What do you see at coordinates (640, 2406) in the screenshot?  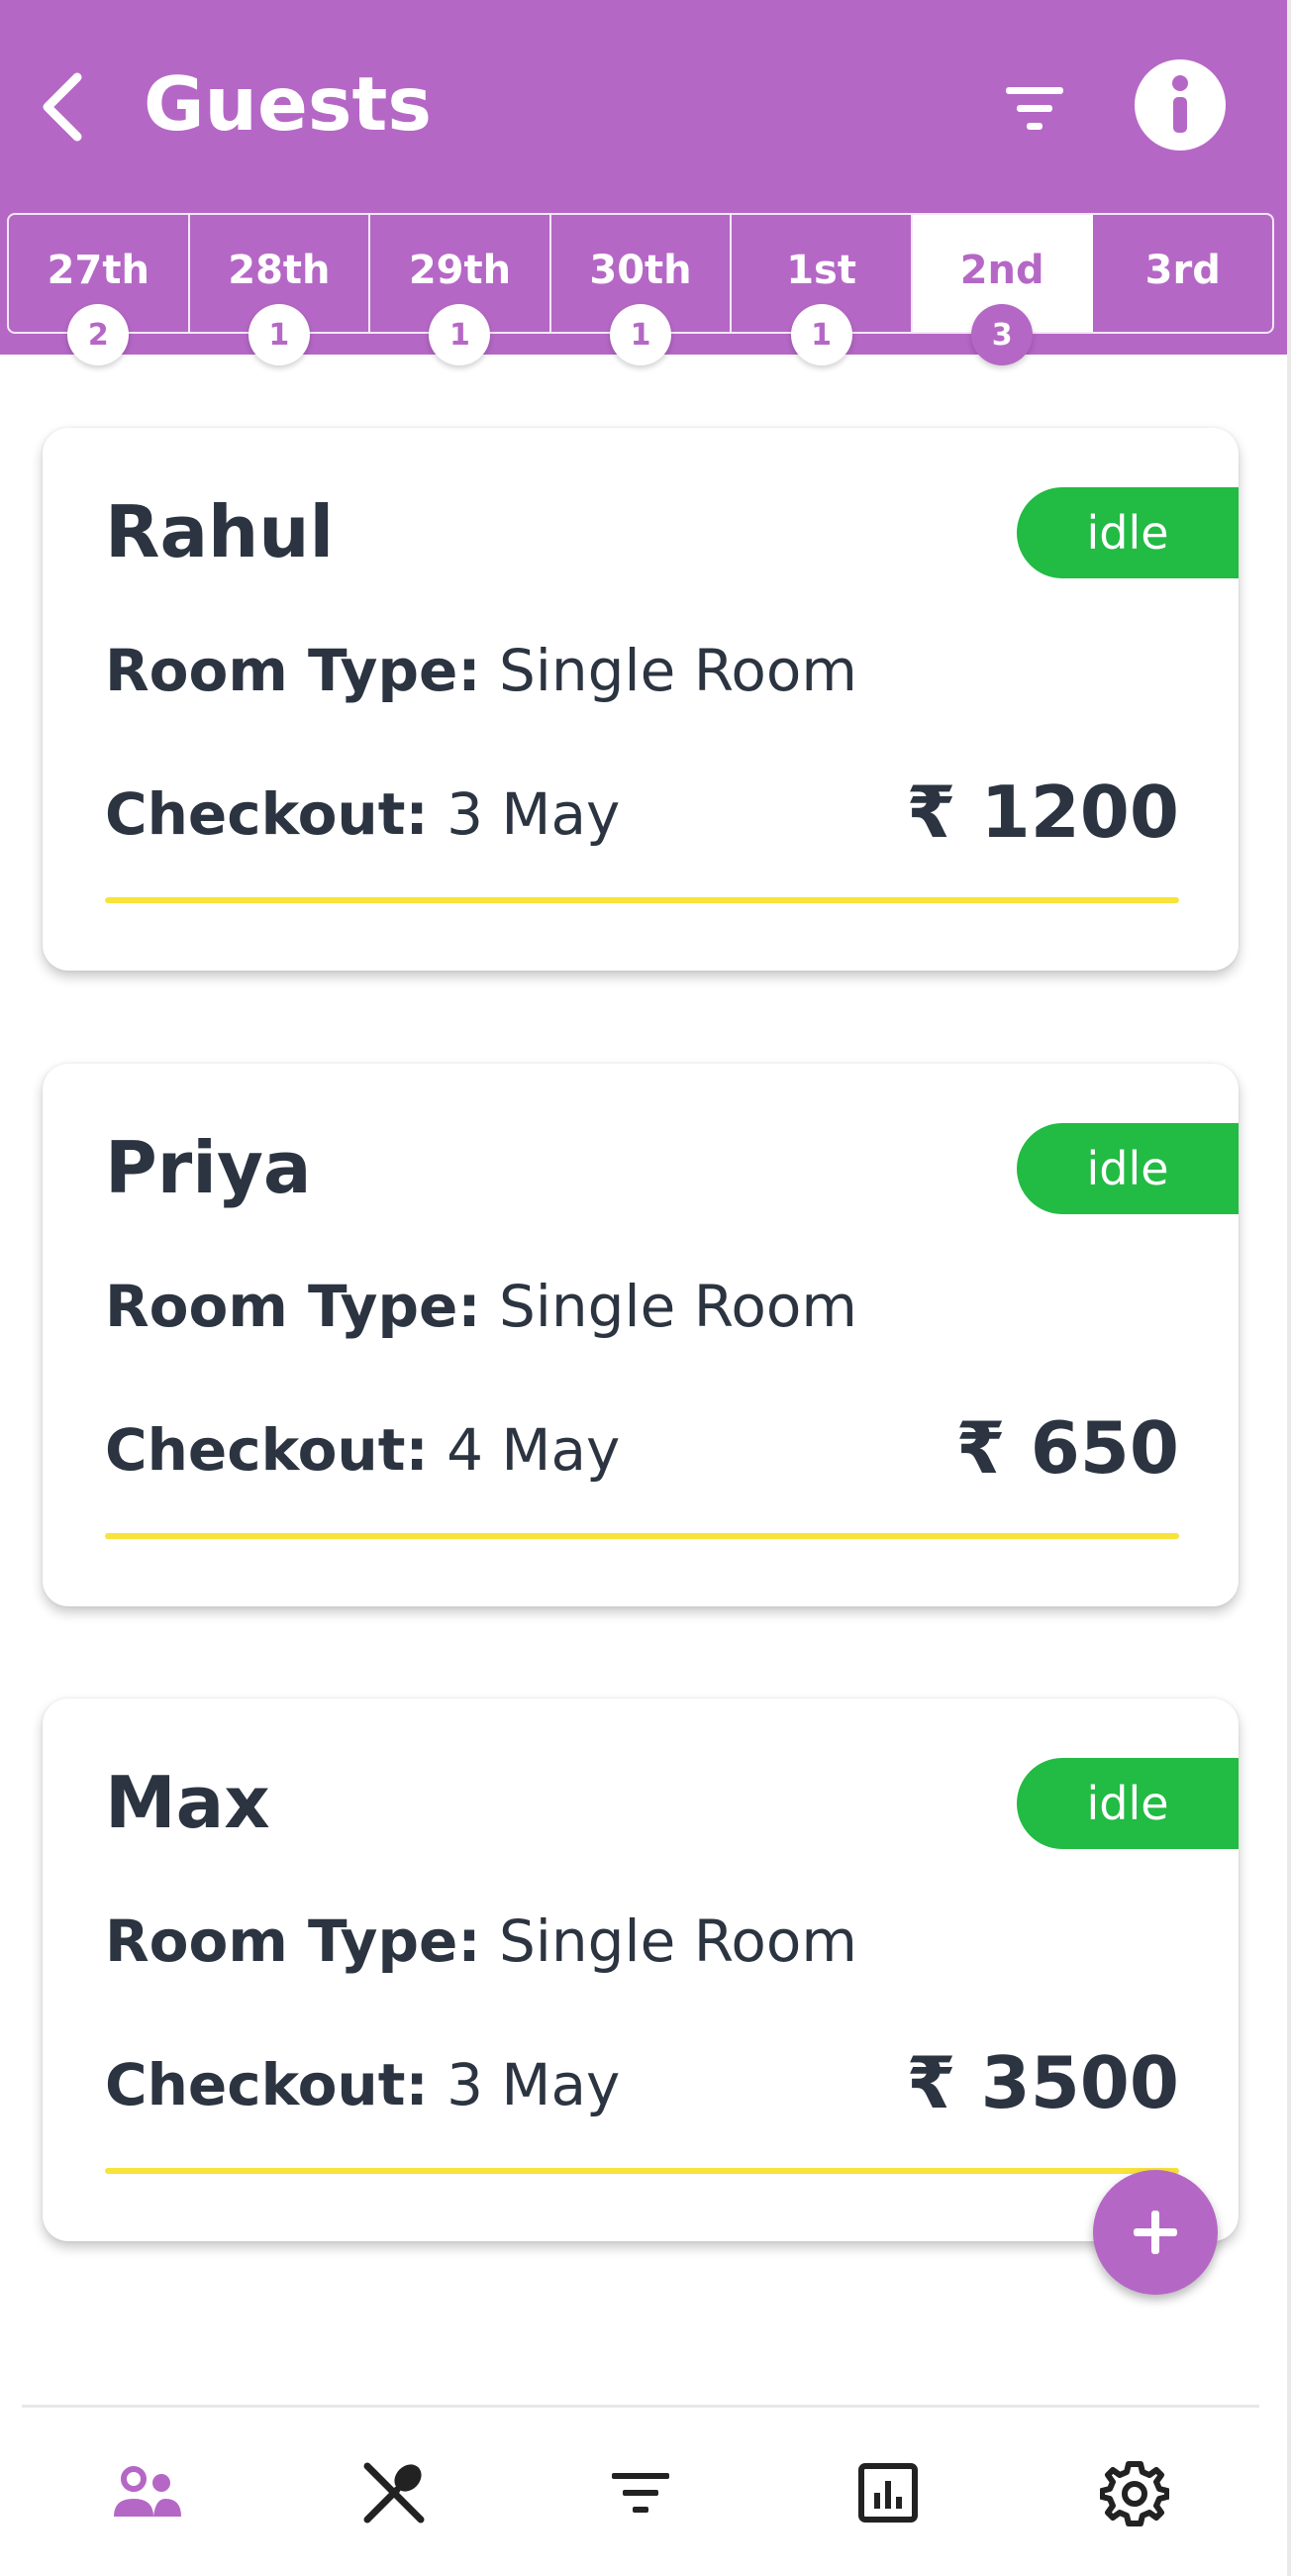 I see `nav-divider` at bounding box center [640, 2406].